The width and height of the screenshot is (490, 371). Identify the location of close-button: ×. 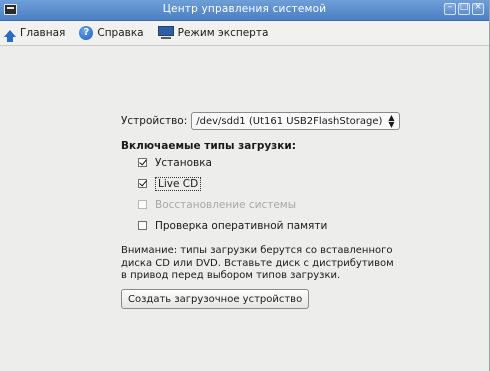
(478, 8).